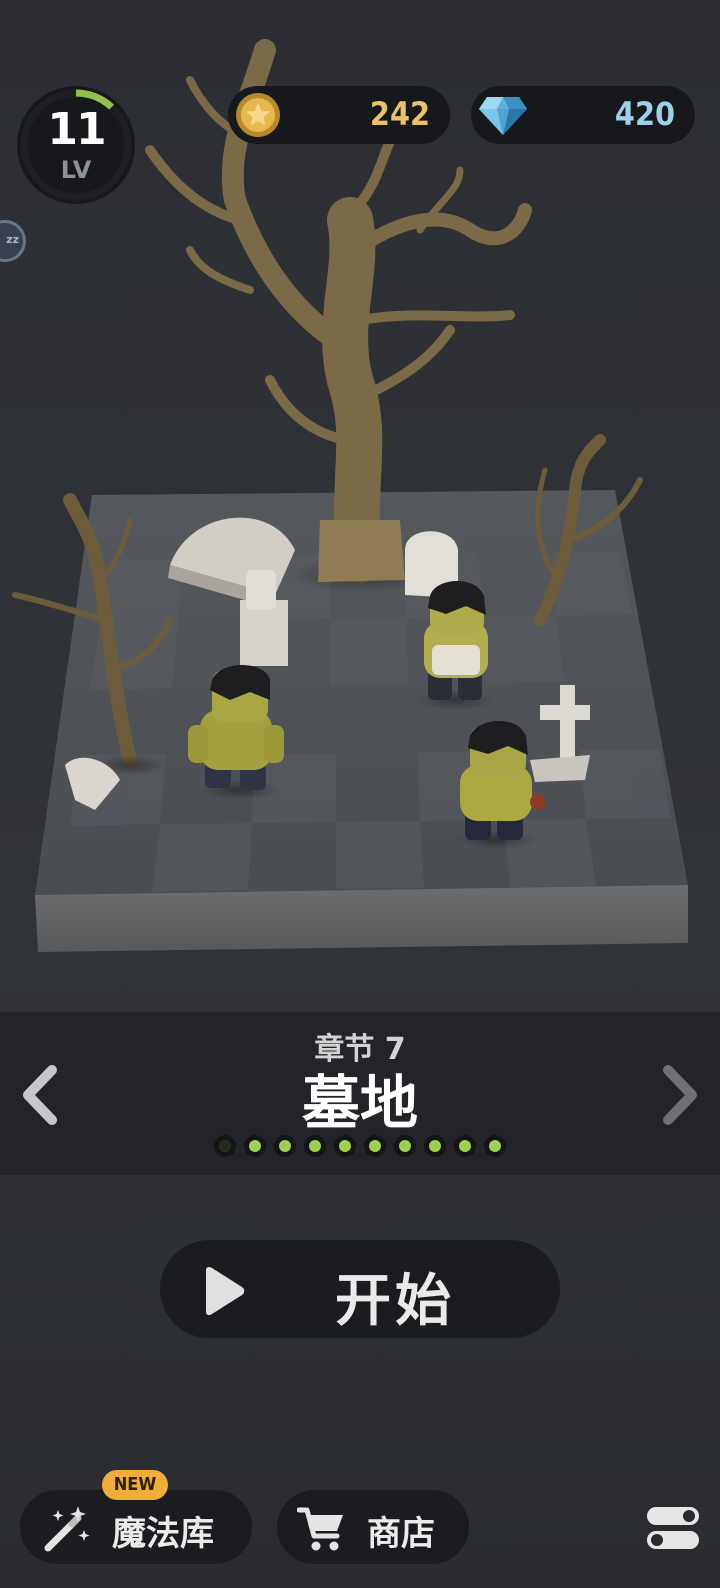 The height and width of the screenshot is (1588, 720). Describe the element at coordinates (76, 170) in the screenshot. I see `level-label: LV` at that location.